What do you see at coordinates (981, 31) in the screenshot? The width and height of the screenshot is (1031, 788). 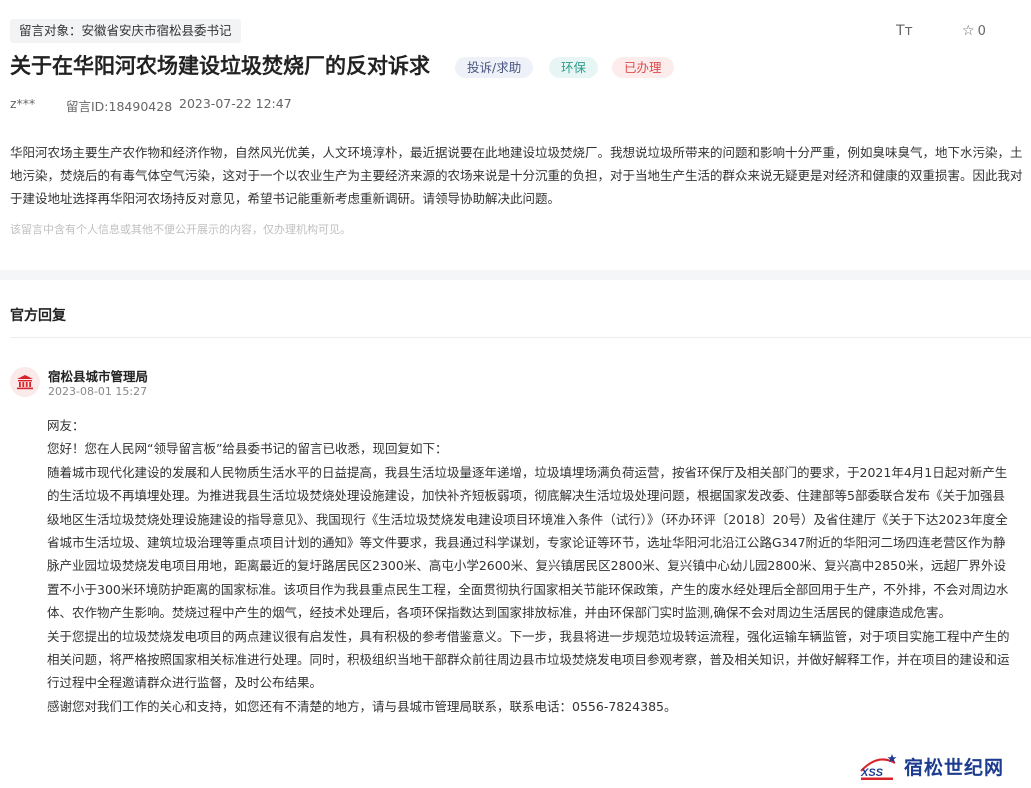 I see `favorite-count: 0` at bounding box center [981, 31].